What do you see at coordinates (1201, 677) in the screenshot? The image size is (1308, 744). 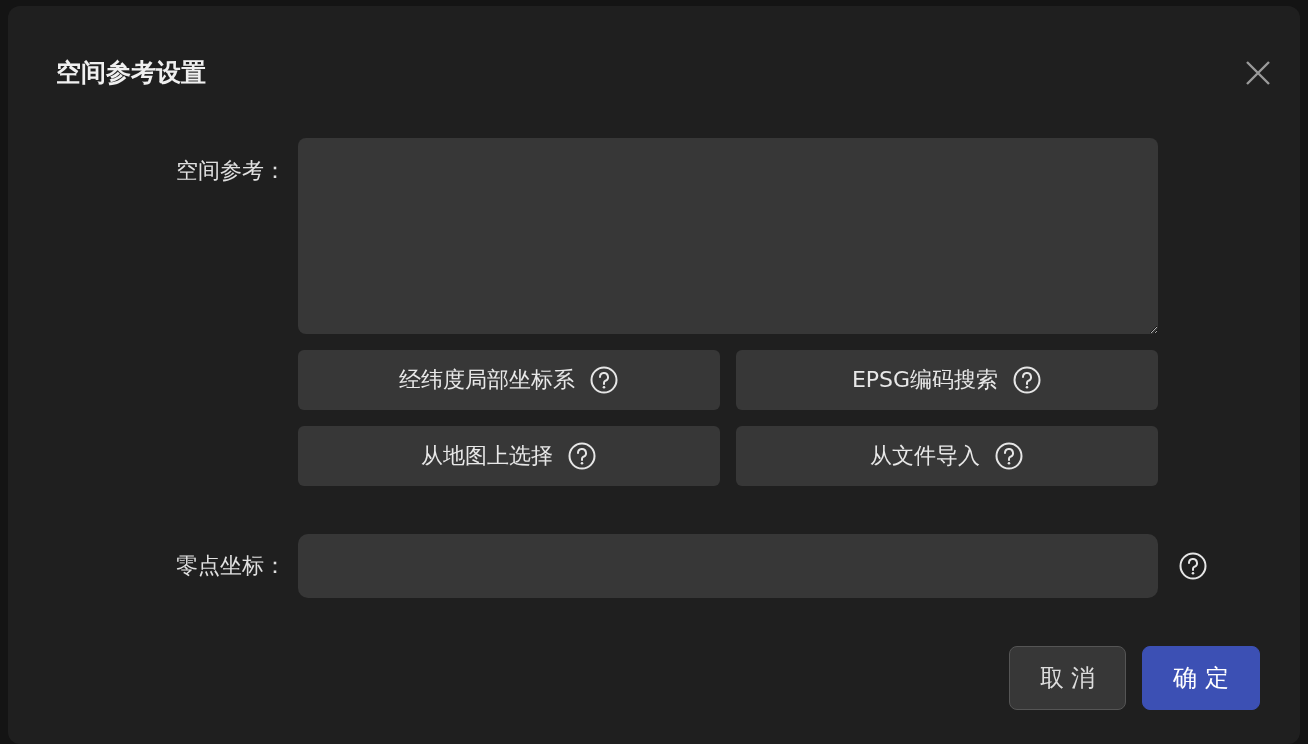 I see `confirm-button: 确 定` at bounding box center [1201, 677].